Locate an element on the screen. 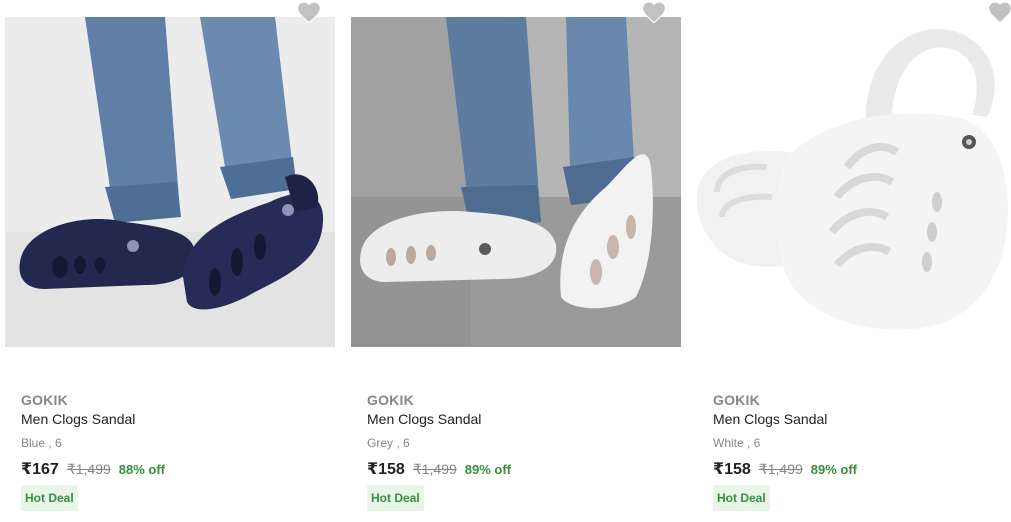 The image size is (1011, 522). price-row: ₹167 ₹1,499 88% off is located at coordinates (93, 469).